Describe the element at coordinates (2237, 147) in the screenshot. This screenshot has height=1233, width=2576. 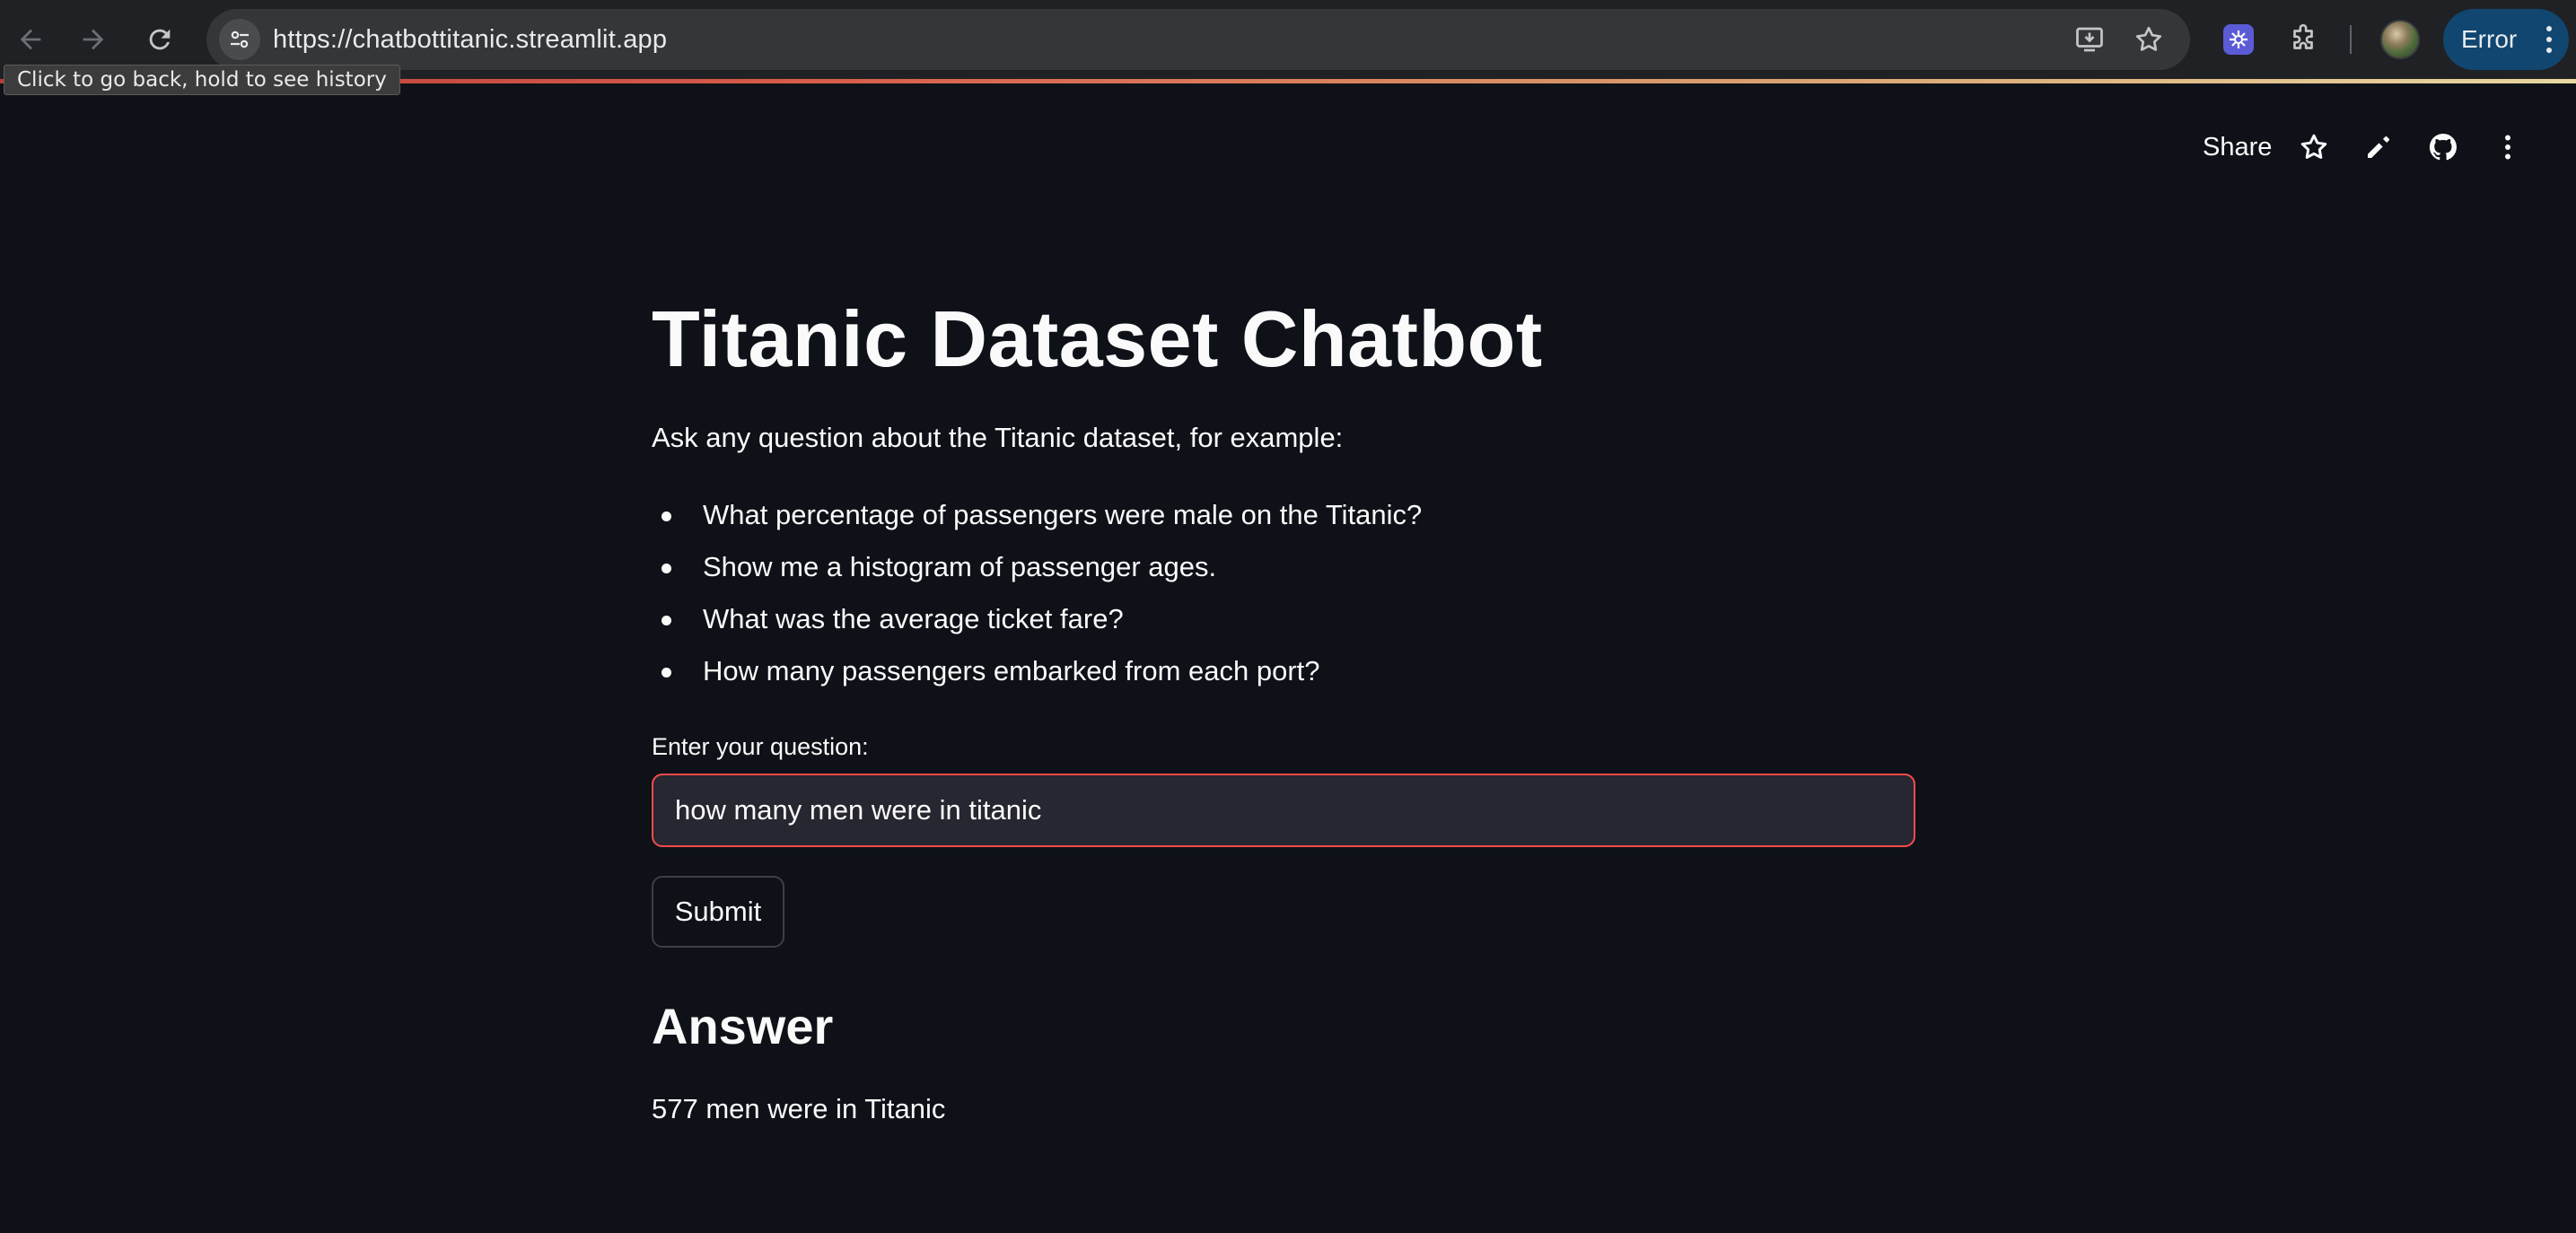
I see `share-button: Share` at that location.